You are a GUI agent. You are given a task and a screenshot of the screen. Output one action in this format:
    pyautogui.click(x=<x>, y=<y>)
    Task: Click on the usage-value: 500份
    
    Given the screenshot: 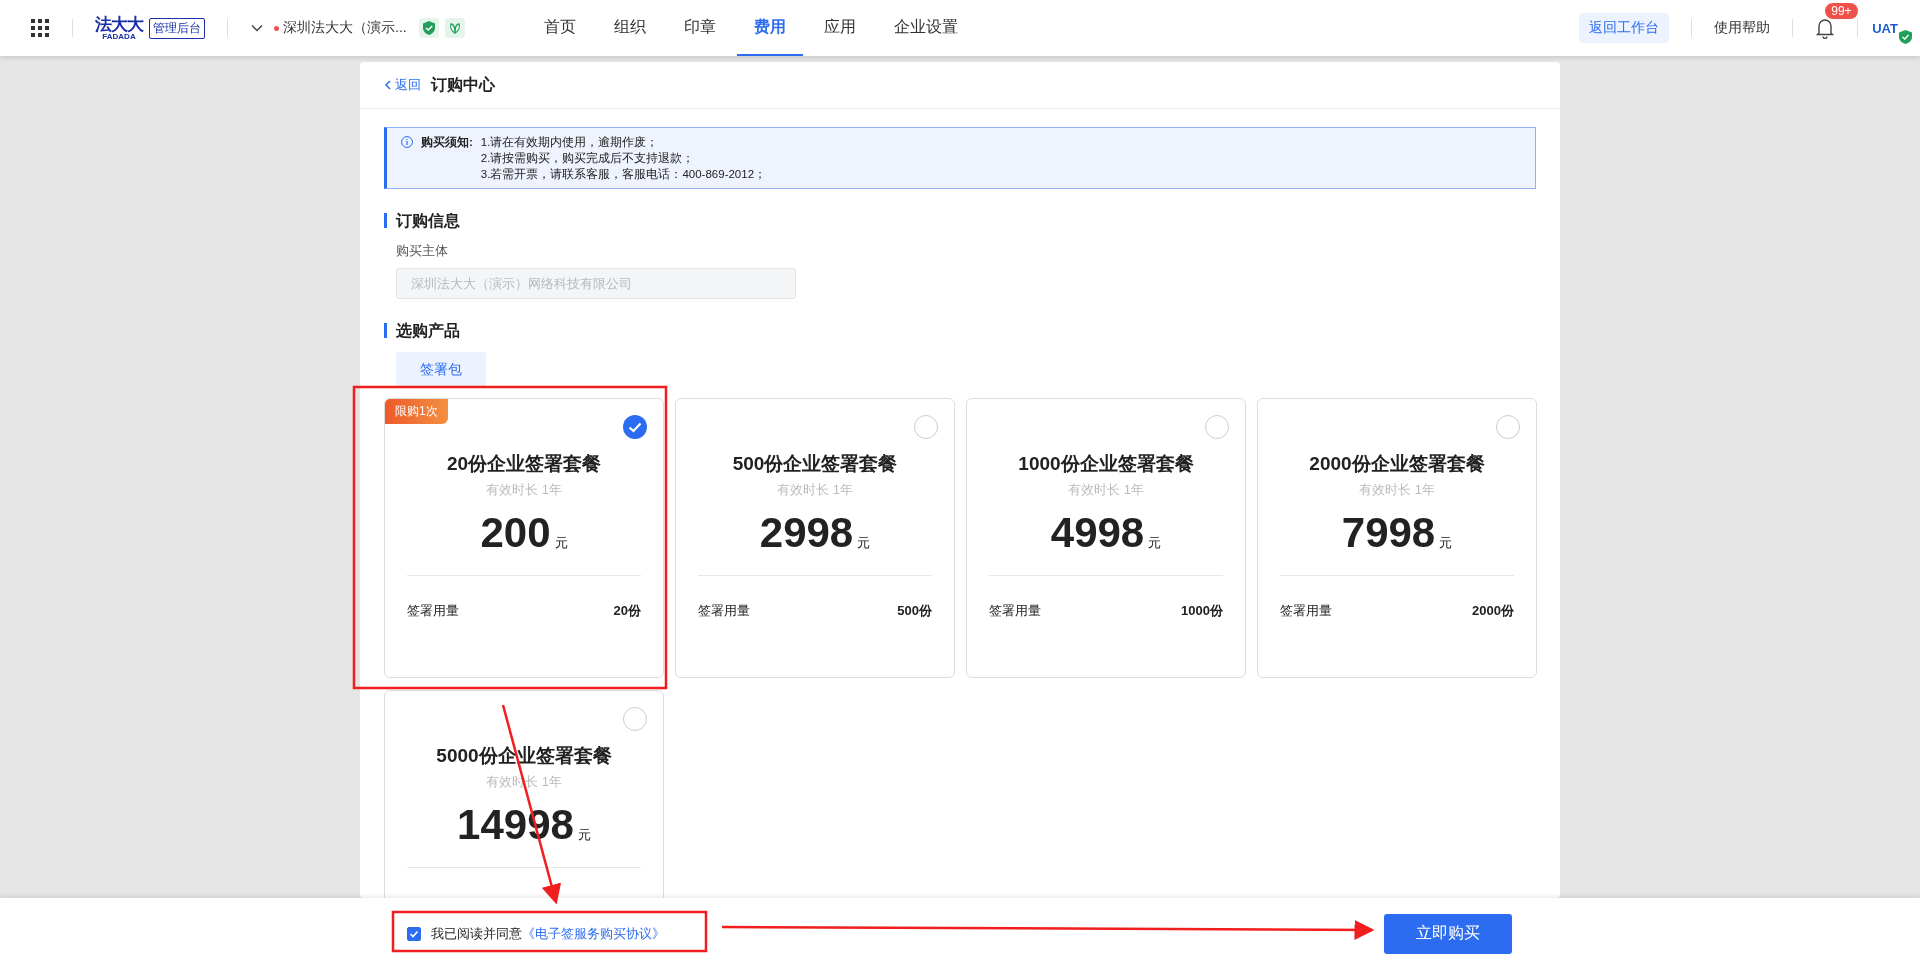 What is the action you would take?
    pyautogui.click(x=914, y=611)
    